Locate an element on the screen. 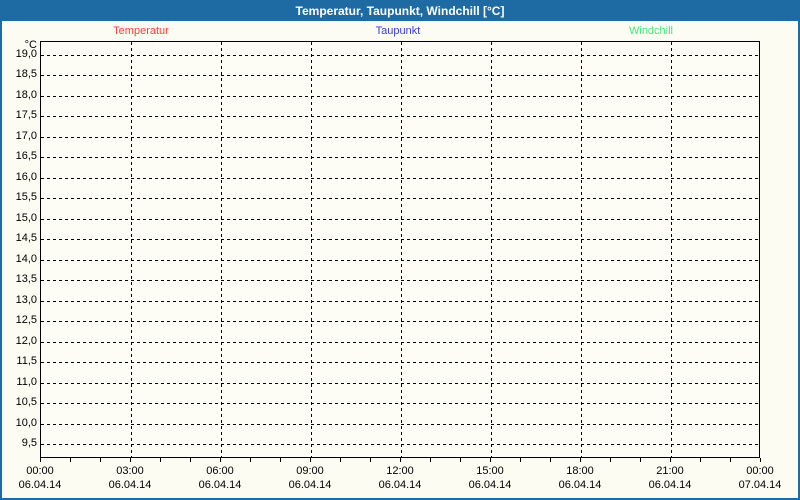 This screenshot has height=500, width=800. x-axis-time-label: 15:00 is located at coordinates (490, 471).